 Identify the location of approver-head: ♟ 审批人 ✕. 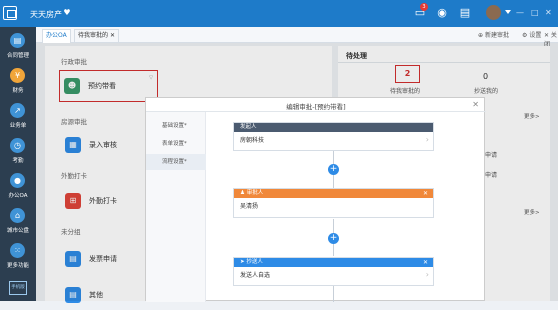
(333, 193).